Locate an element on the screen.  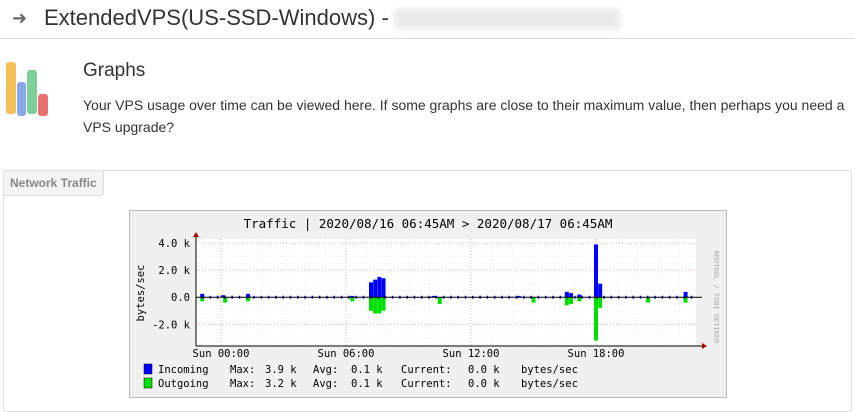
x-tick-label: Sun 06:00 is located at coordinates (346, 354).